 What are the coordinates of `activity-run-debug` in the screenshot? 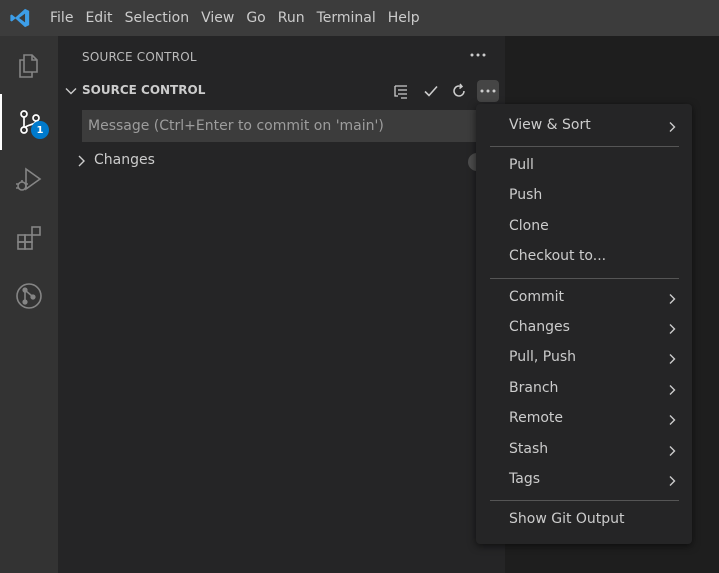 It's located at (29, 180).